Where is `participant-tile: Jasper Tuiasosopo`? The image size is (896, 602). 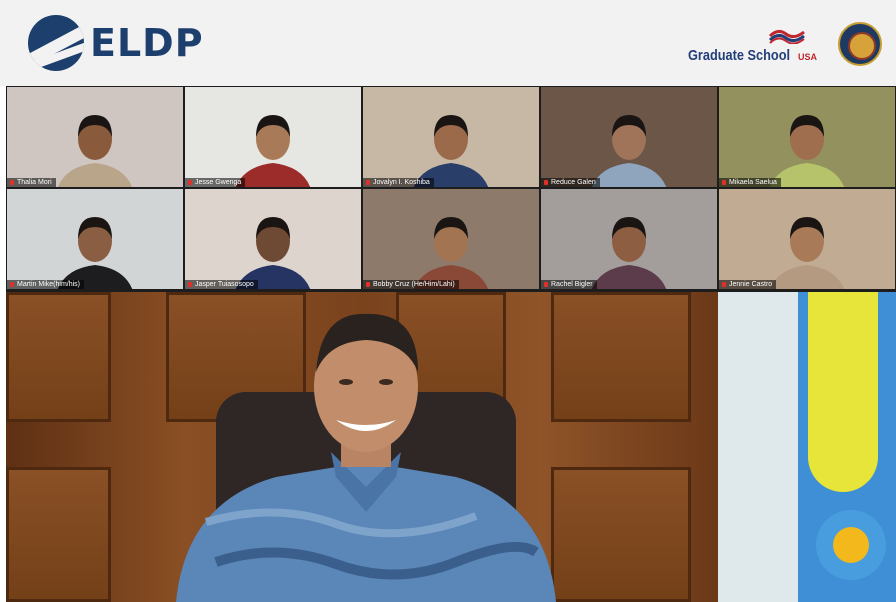 participant-tile: Jasper Tuiasosopo is located at coordinates (273, 239).